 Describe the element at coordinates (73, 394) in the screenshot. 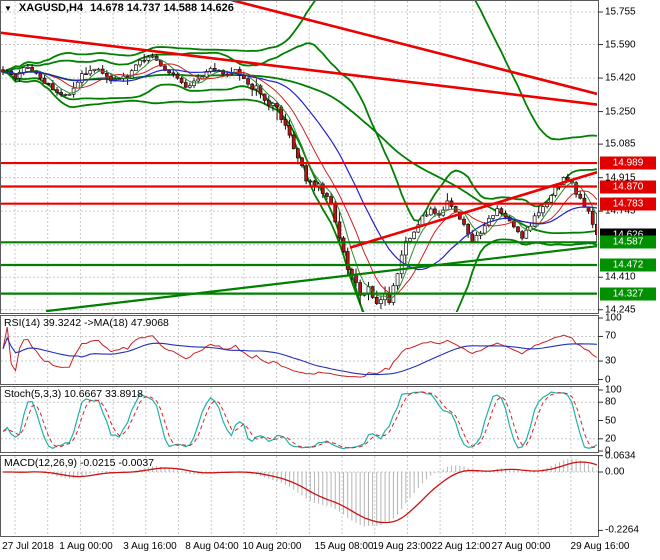

I see `stoch-indicator-label: Stoch(5,3,3) 10.6667 33.8918` at that location.